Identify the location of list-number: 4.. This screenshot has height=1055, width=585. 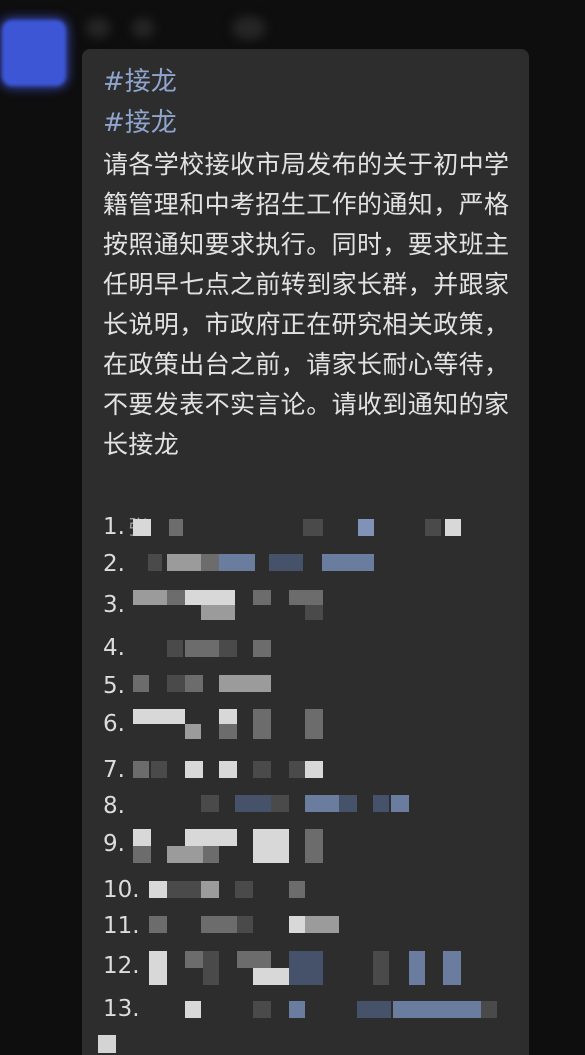
(114, 648).